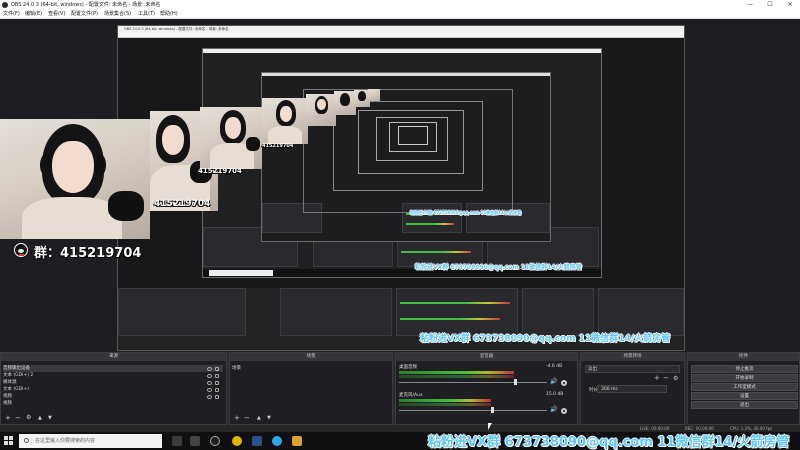 This screenshot has width=800, height=450. What do you see at coordinates (113, 357) in the screenshot?
I see `sources-header: 来源` at bounding box center [113, 357].